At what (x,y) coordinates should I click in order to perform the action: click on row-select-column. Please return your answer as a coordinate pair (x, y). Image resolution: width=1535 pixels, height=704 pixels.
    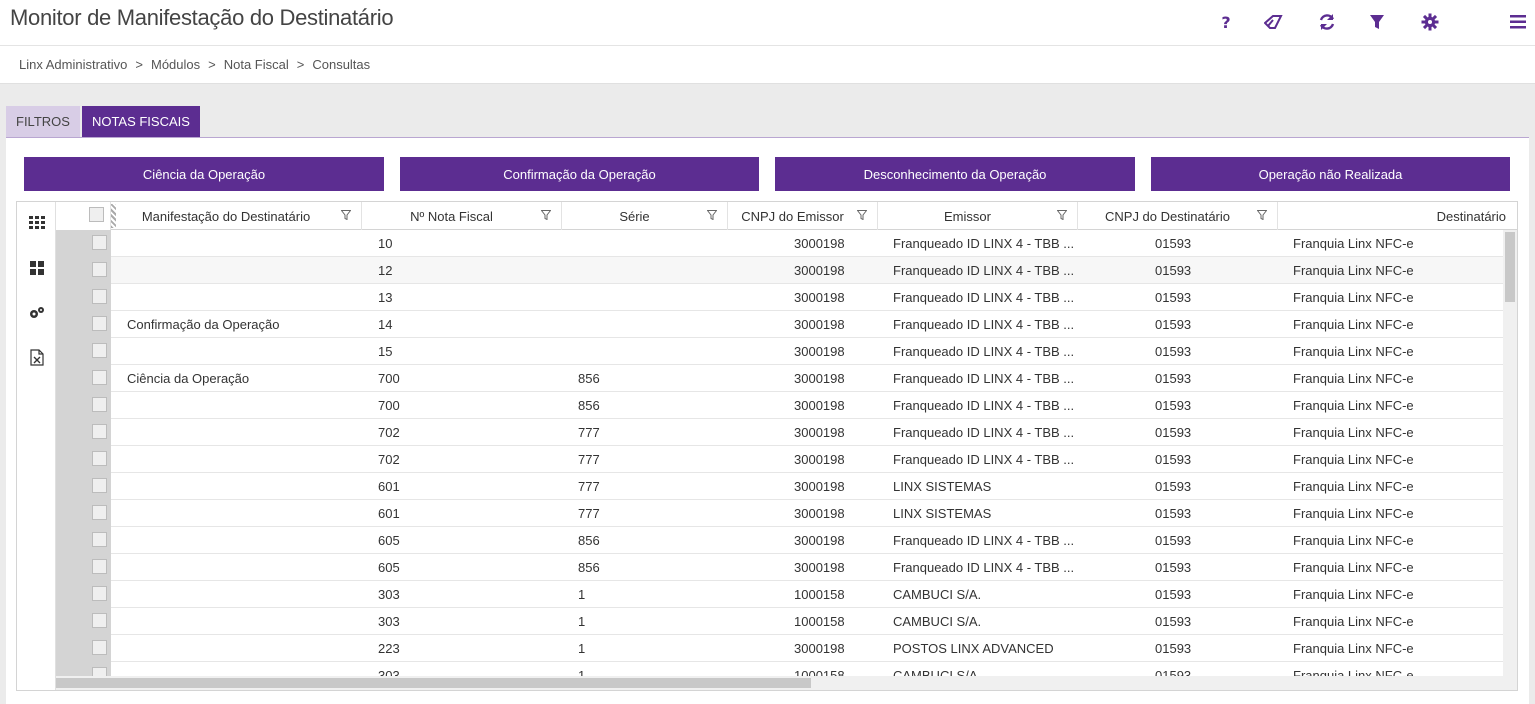
    Looking at the image, I should click on (83, 456).